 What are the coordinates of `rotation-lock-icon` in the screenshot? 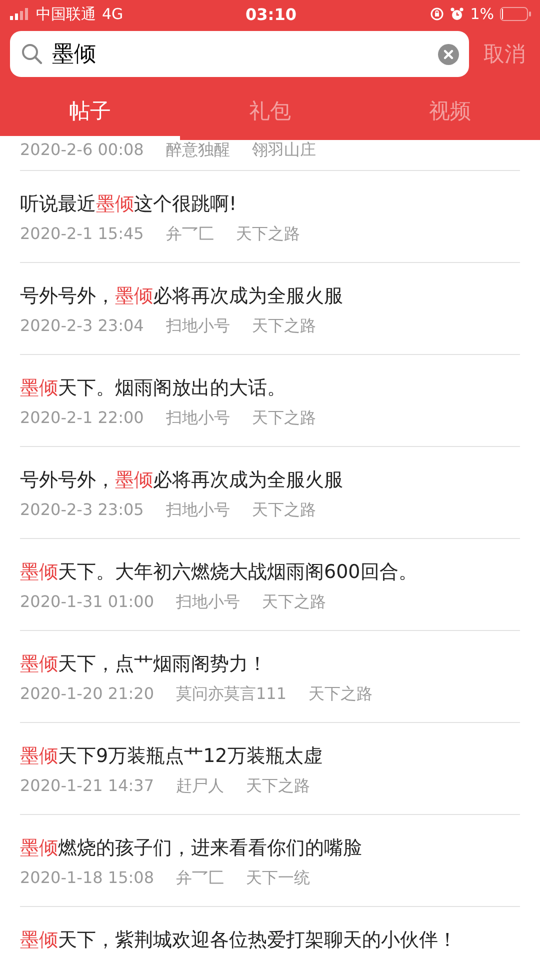 It's located at (437, 14).